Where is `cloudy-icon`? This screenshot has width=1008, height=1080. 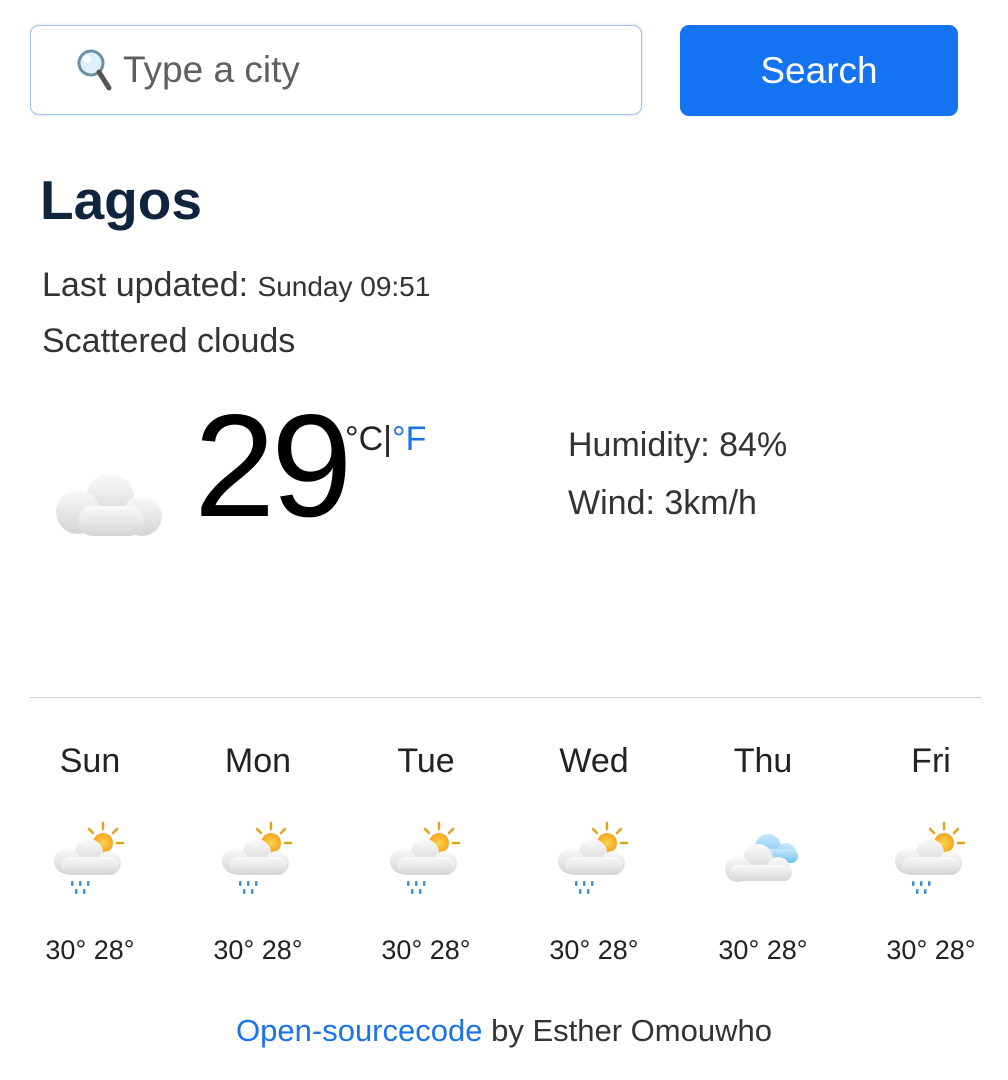
cloudy-icon is located at coordinates (761, 858).